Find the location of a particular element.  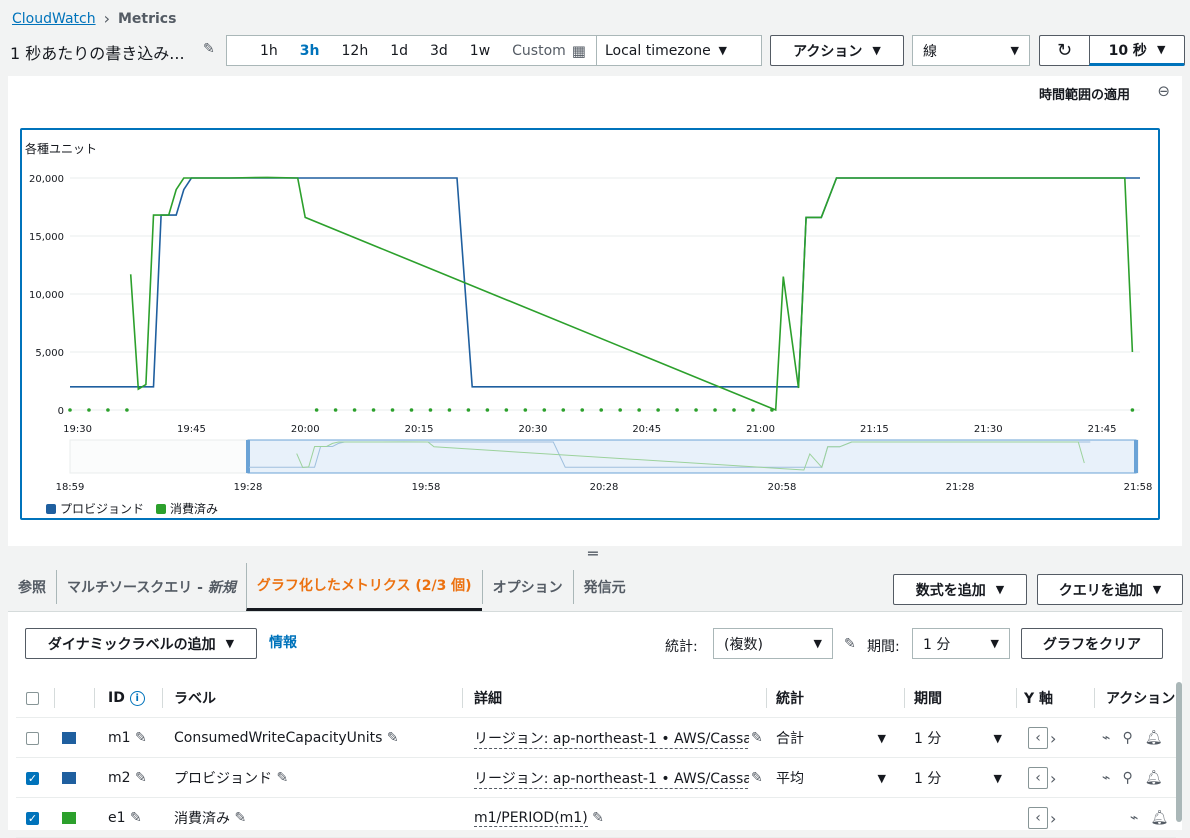

stat-value: (複数) is located at coordinates (743, 644).